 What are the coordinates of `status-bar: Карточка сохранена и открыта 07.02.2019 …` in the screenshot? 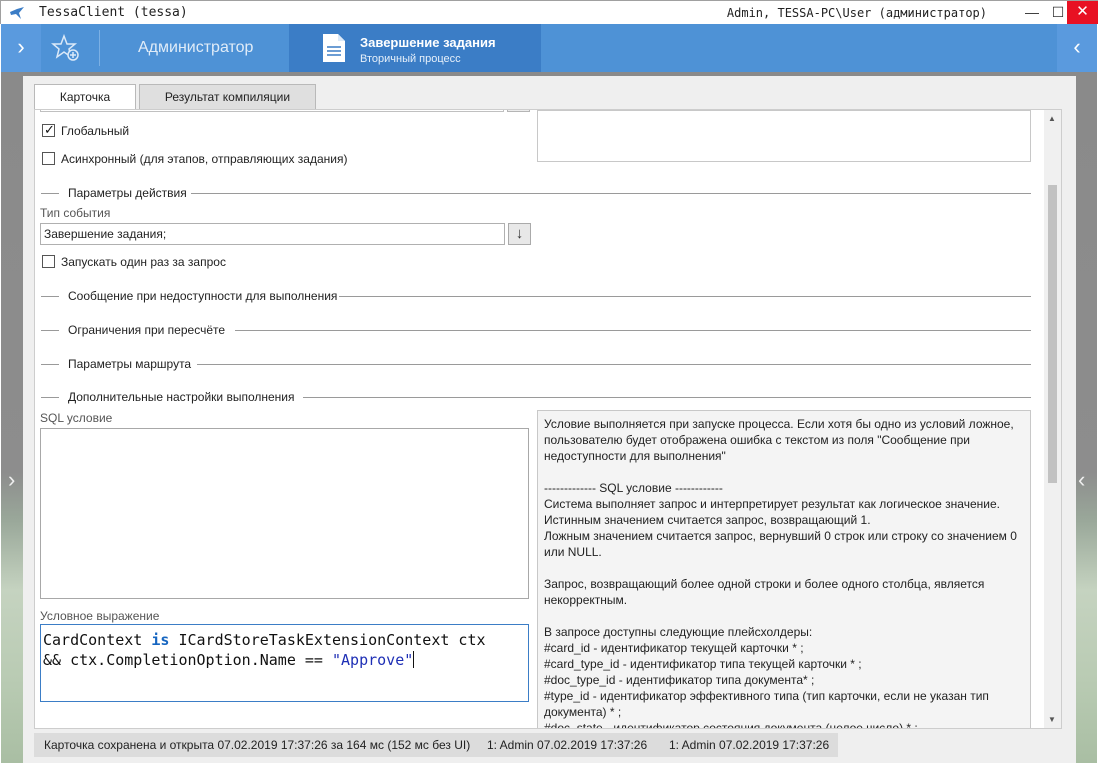 It's located at (436, 745).